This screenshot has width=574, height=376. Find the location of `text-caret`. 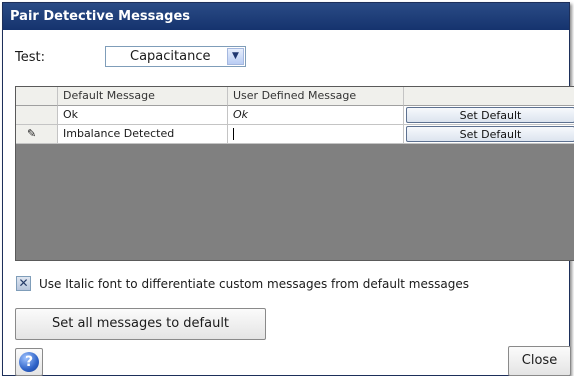

text-caret is located at coordinates (233, 134).